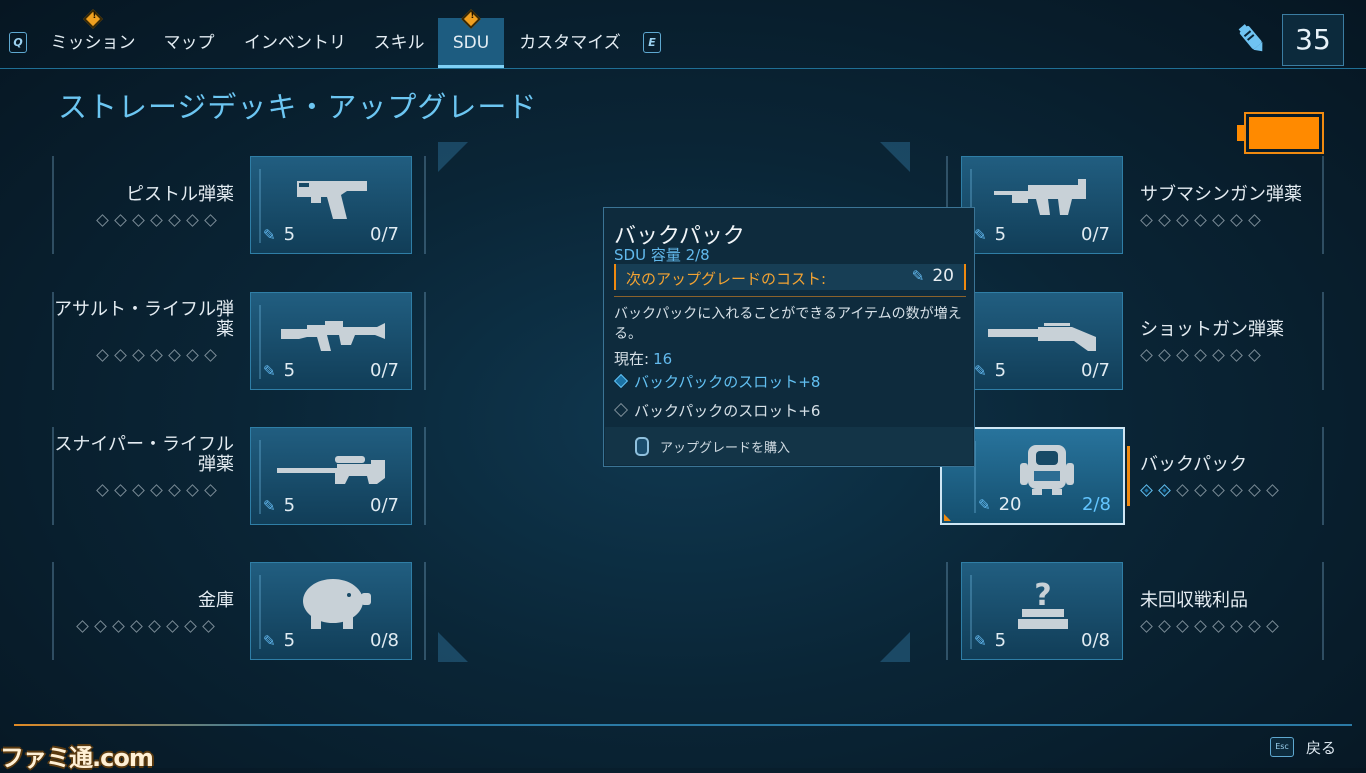 Image resolution: width=1366 pixels, height=773 pixels. Describe the element at coordinates (1095, 234) in the screenshot. I see `smg-ammo-progress: 0/7` at that location.